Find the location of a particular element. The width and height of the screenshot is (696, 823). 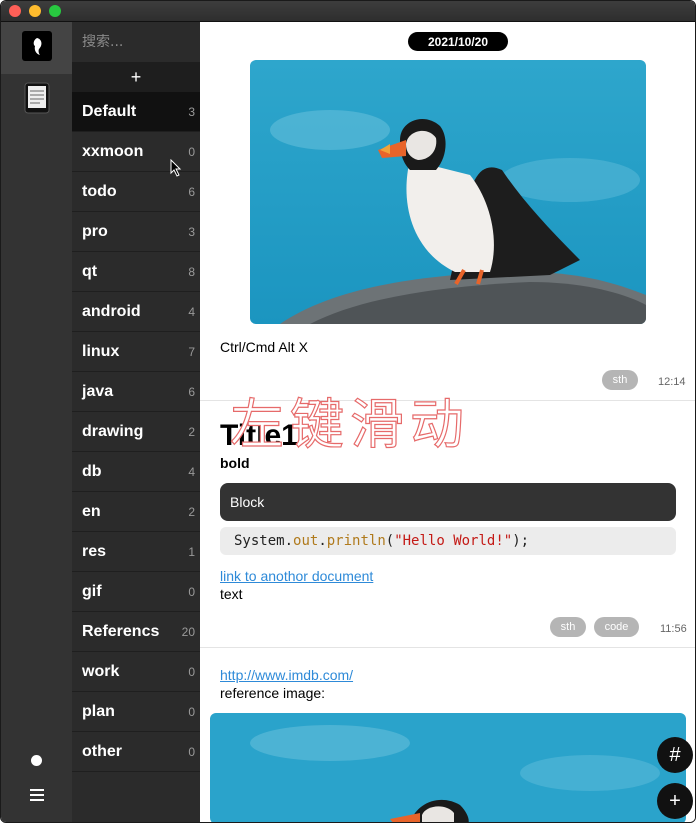

note-time: 11:56 is located at coordinates (673, 629).